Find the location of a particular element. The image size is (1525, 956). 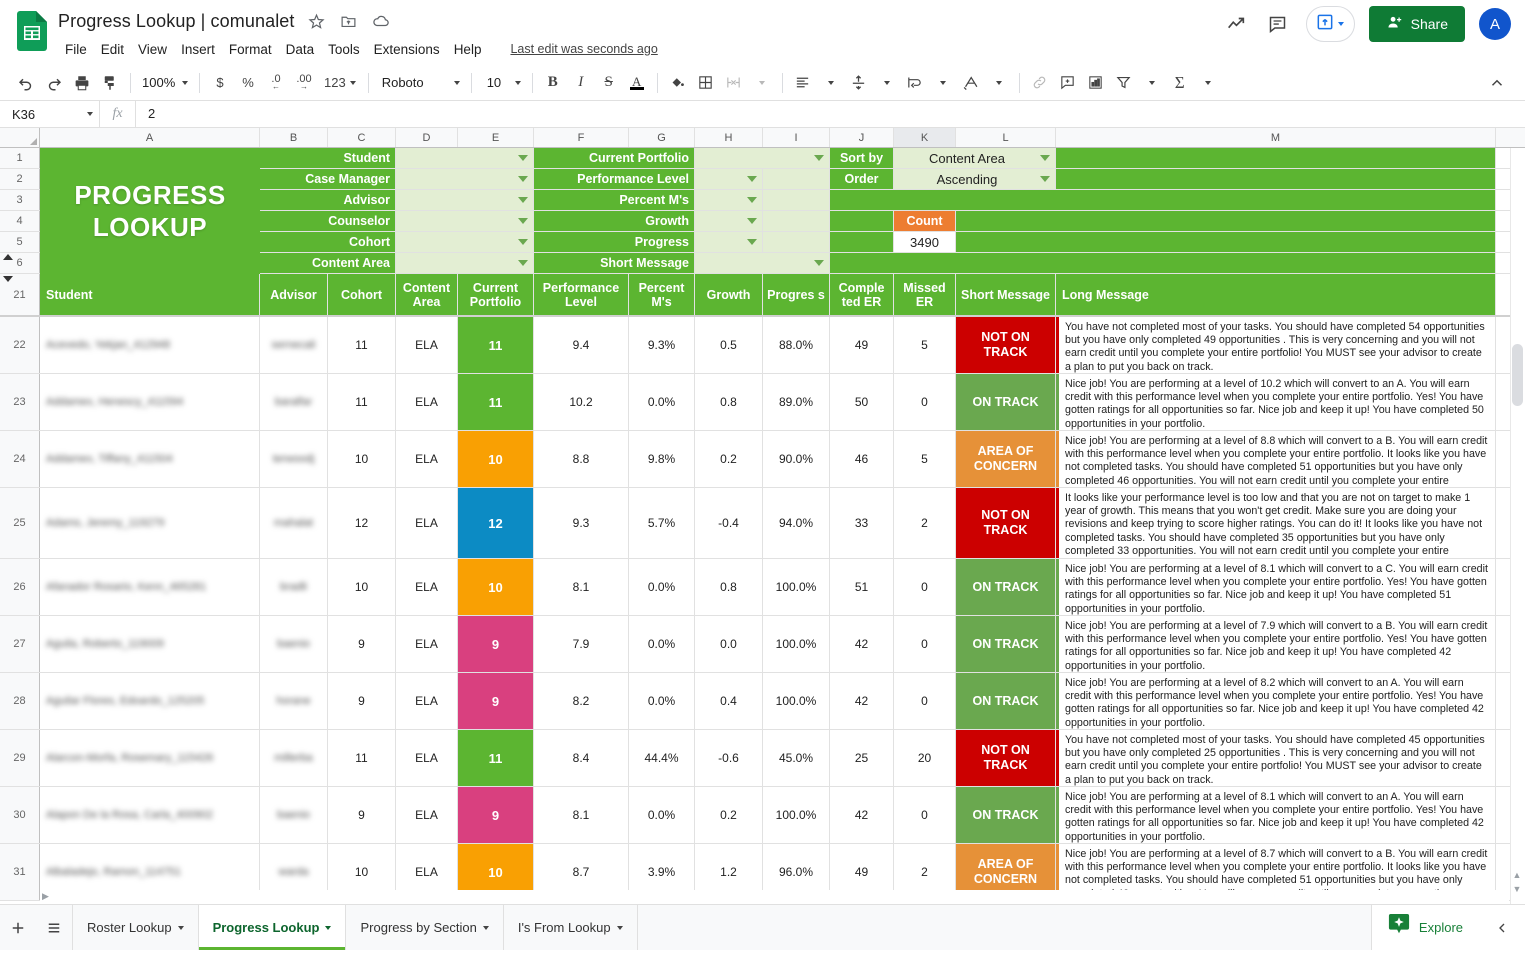

column-header-m: M is located at coordinates (1276, 137).